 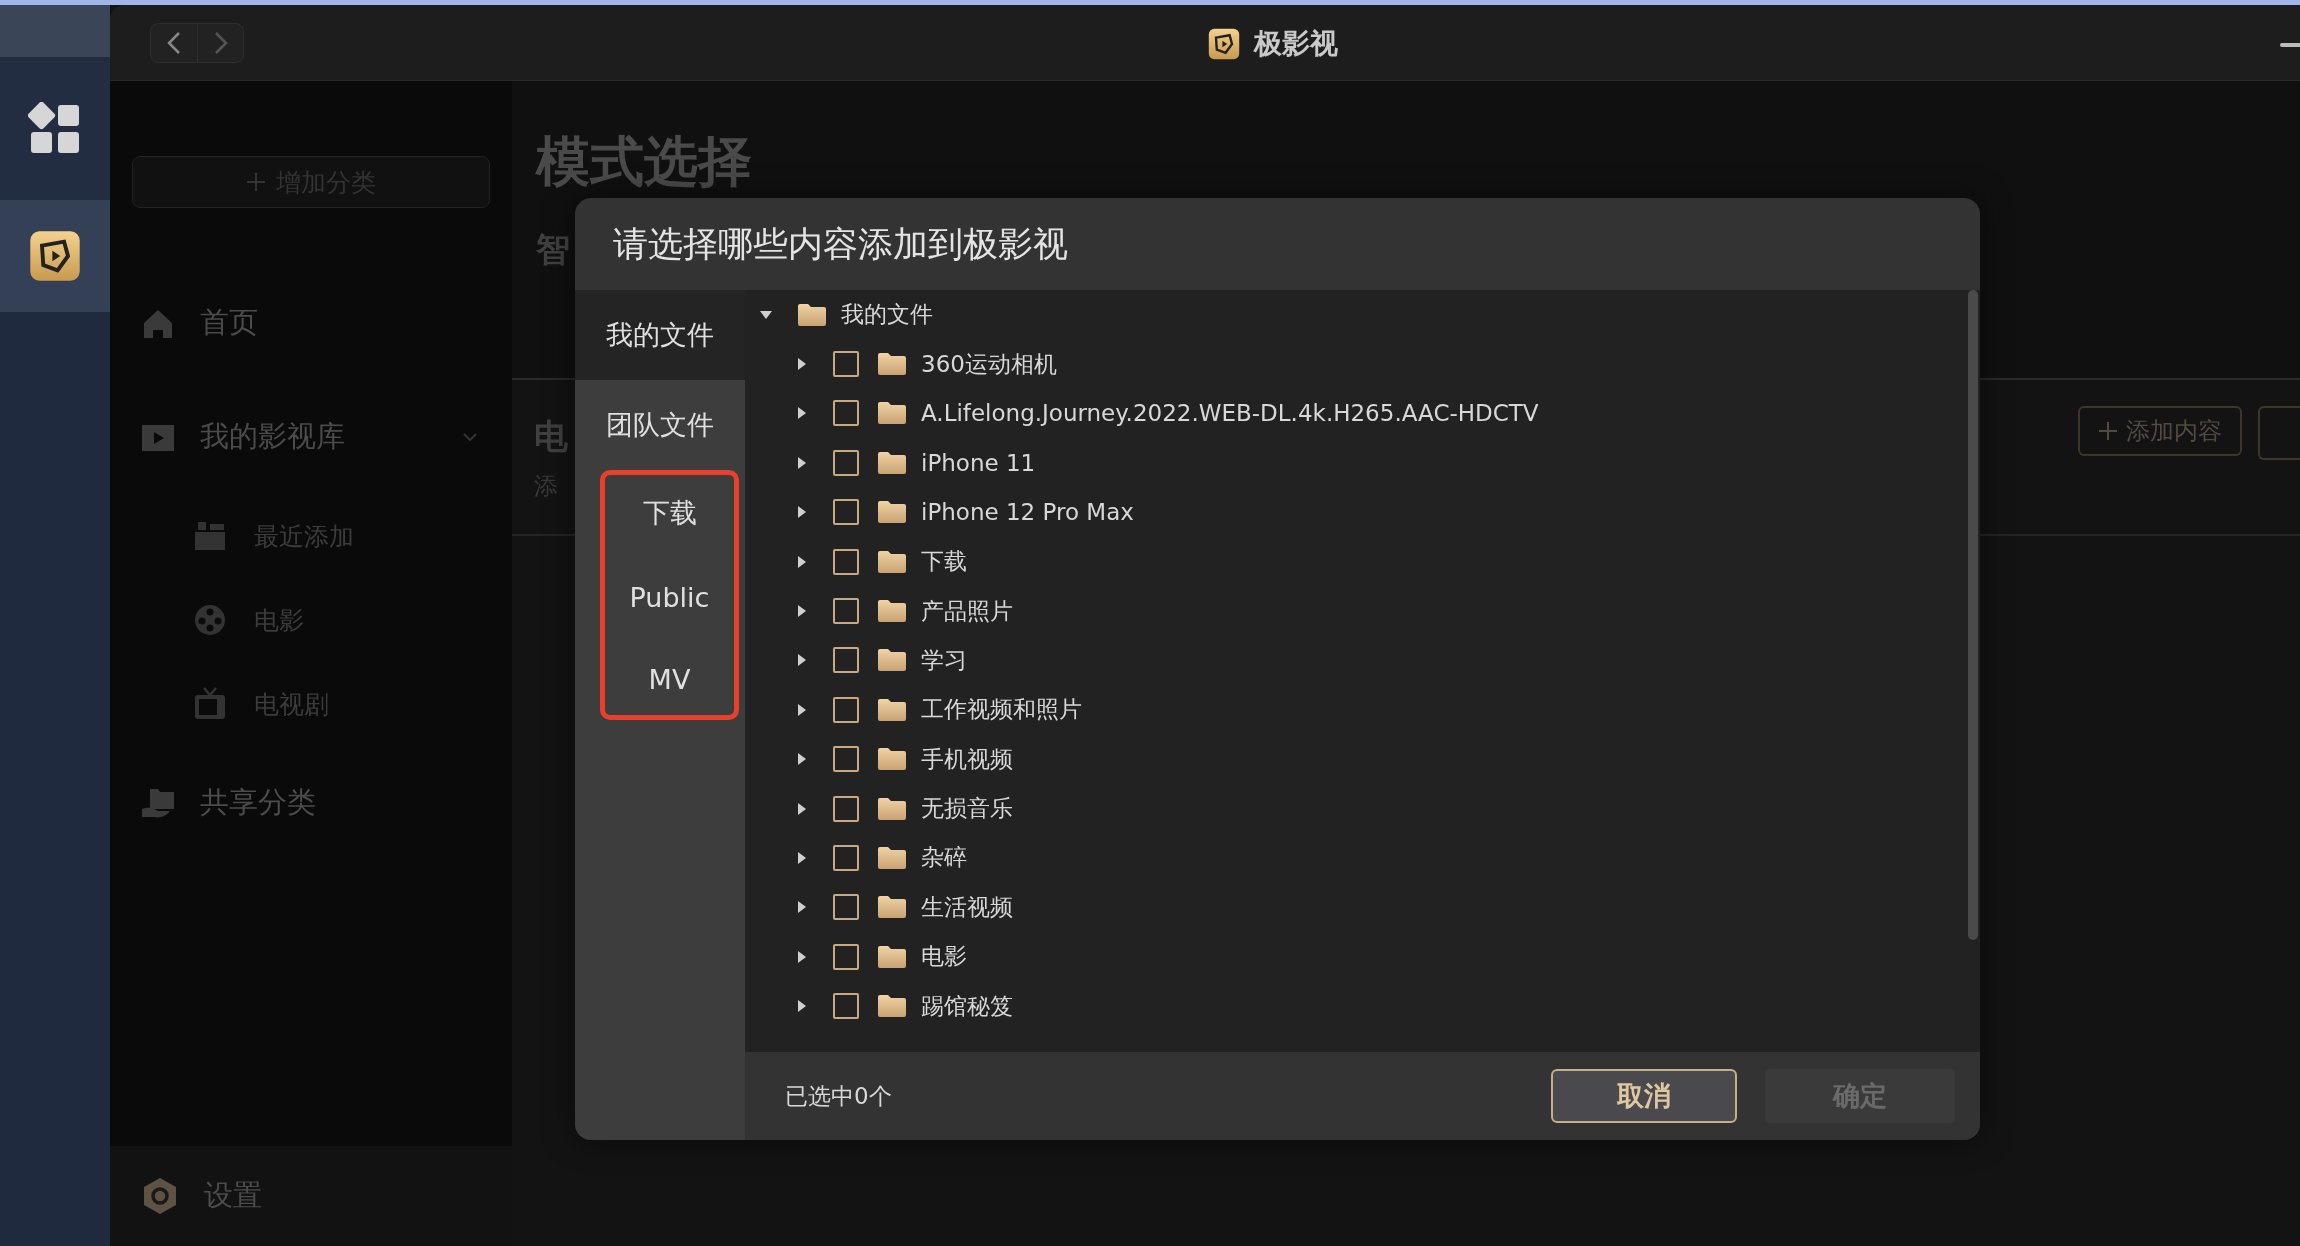 I want to click on scrollbar, so click(x=1973, y=615).